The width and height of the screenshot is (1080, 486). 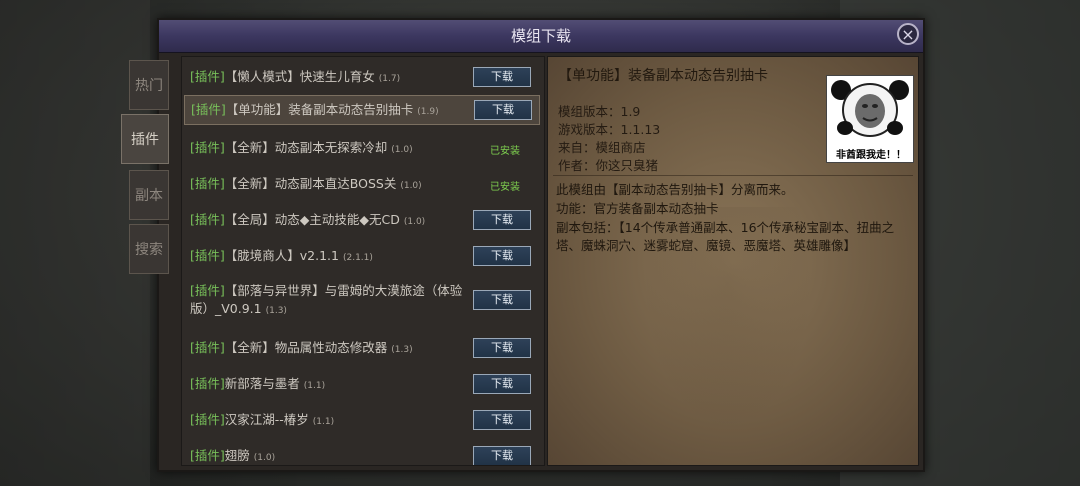 I want to click on window-title: 模组下载, so click(x=540, y=36).